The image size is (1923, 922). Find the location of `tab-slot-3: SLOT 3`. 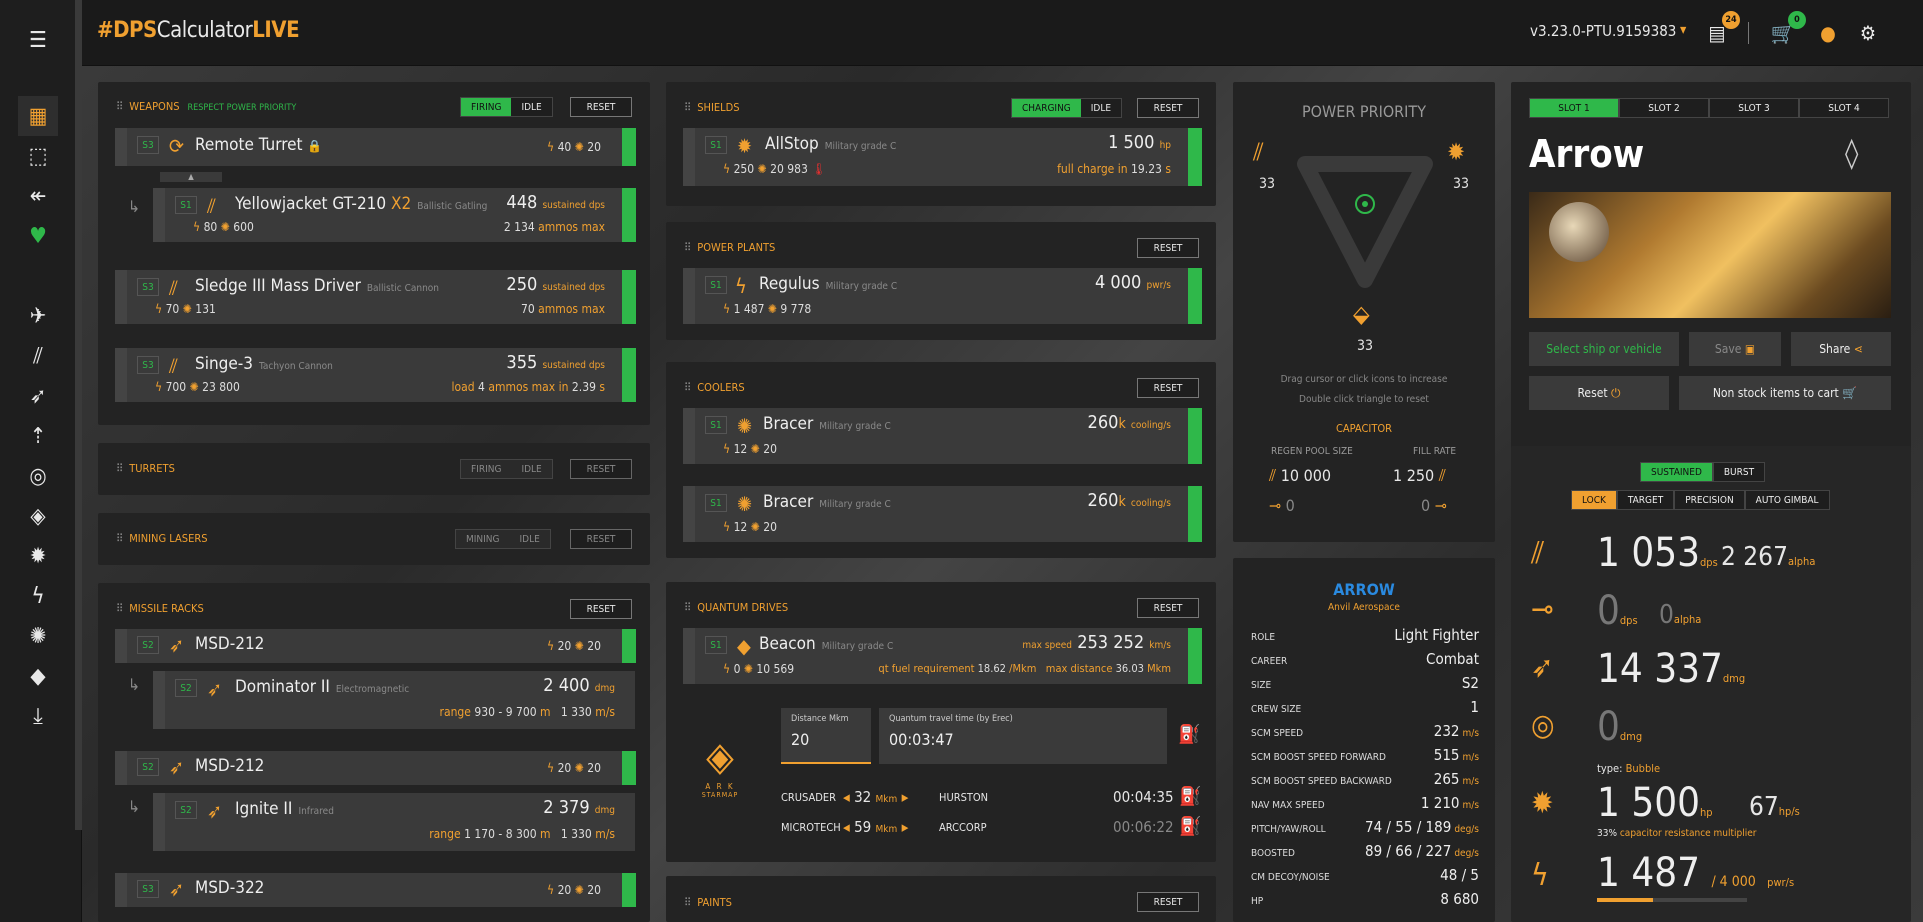

tab-slot-3: SLOT 3 is located at coordinates (1754, 108).